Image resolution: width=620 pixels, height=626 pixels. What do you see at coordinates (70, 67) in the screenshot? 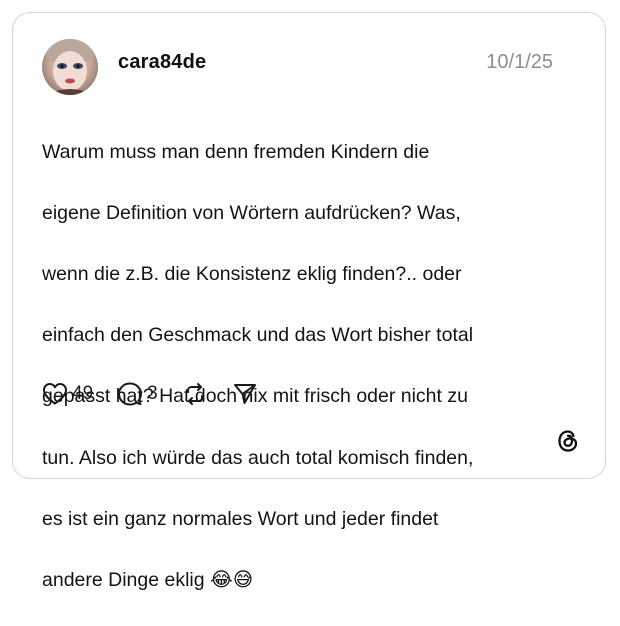
I see `avatar` at bounding box center [70, 67].